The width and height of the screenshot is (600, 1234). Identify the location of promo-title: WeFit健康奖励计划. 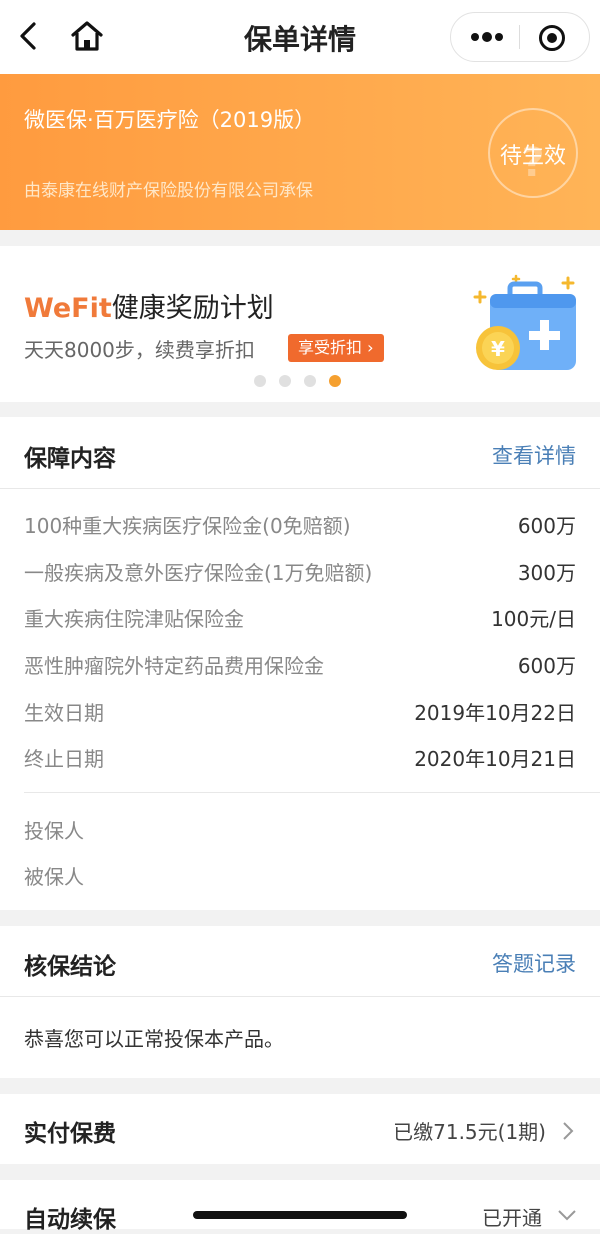
(149, 305).